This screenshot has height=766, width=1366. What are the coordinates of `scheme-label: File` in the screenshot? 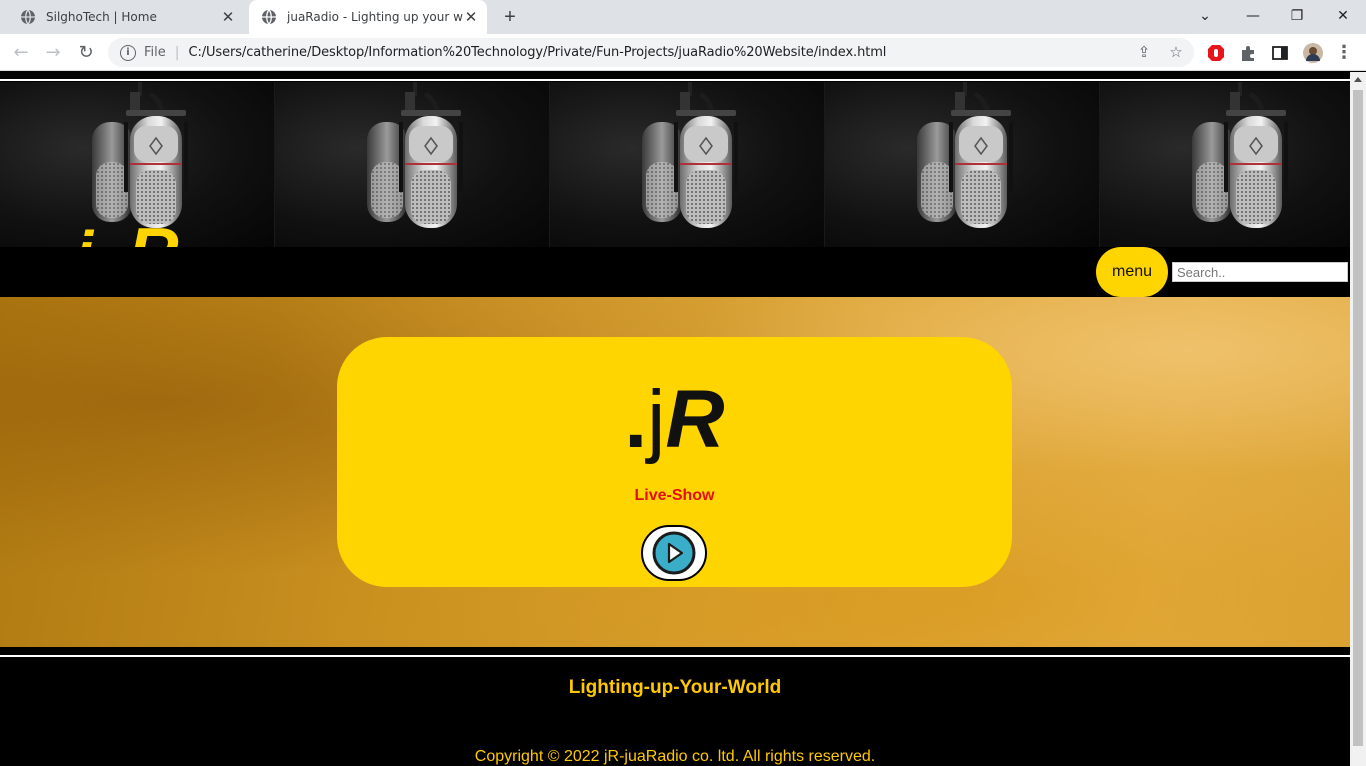 It's located at (155, 52).